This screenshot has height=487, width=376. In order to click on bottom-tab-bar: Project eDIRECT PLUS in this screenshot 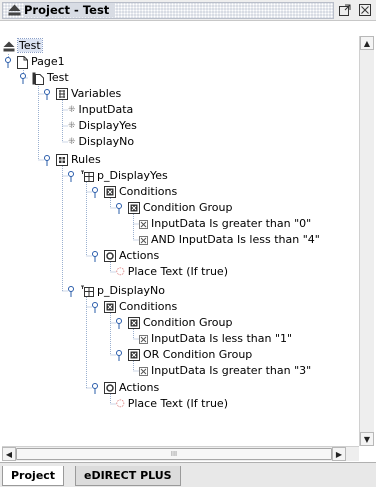, I will do `click(188, 474)`.